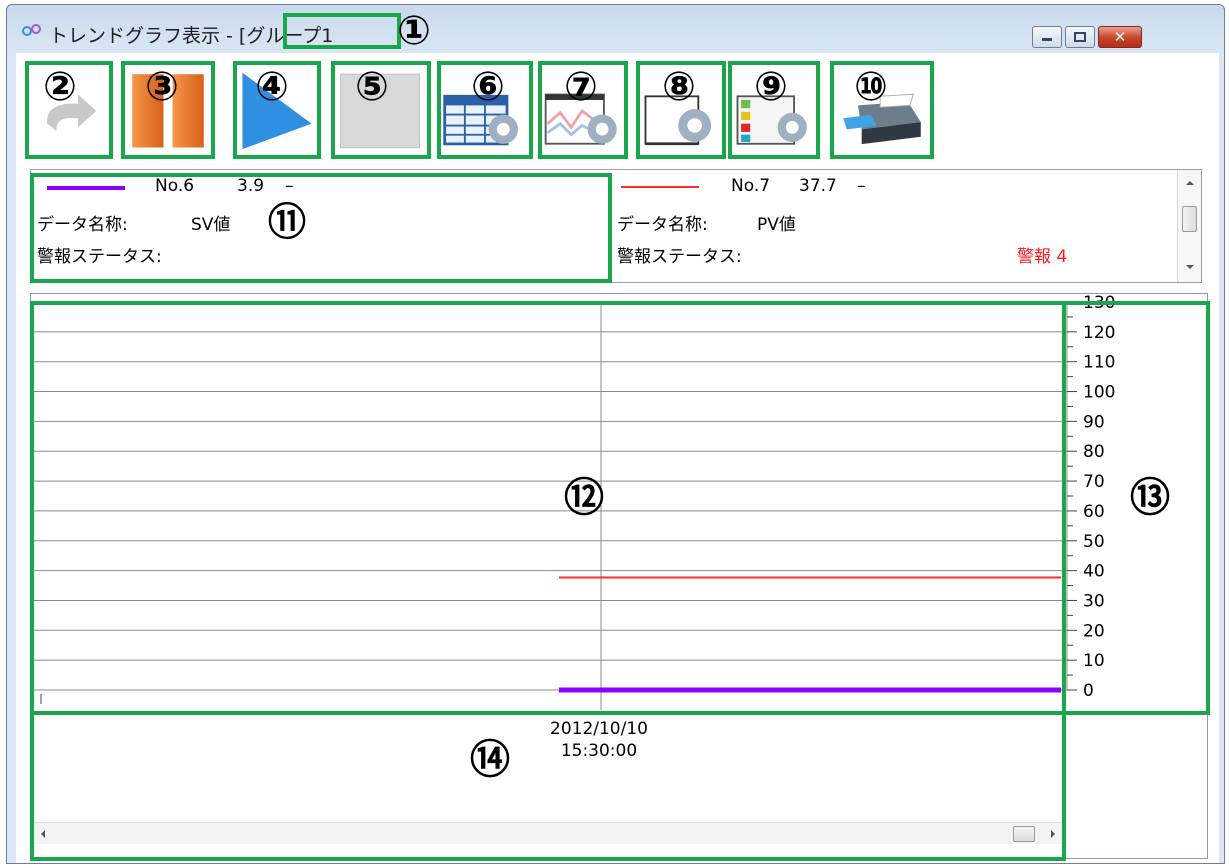  Describe the element at coordinates (414, 31) in the screenshot. I see `callout-1: ①` at that location.